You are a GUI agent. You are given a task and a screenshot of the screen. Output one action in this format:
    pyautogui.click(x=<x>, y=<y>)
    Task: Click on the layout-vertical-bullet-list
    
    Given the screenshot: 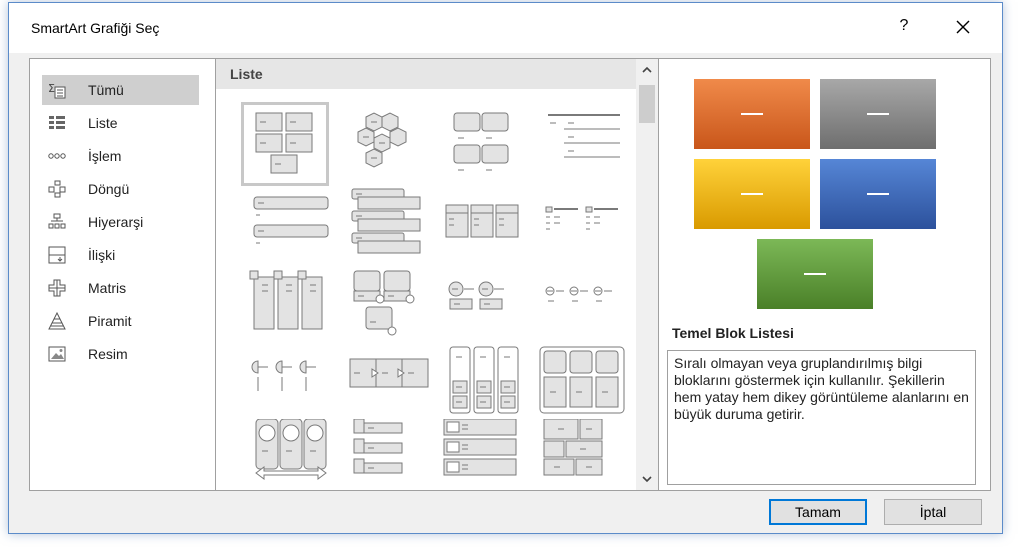 What is the action you would take?
    pyautogui.click(x=290, y=224)
    